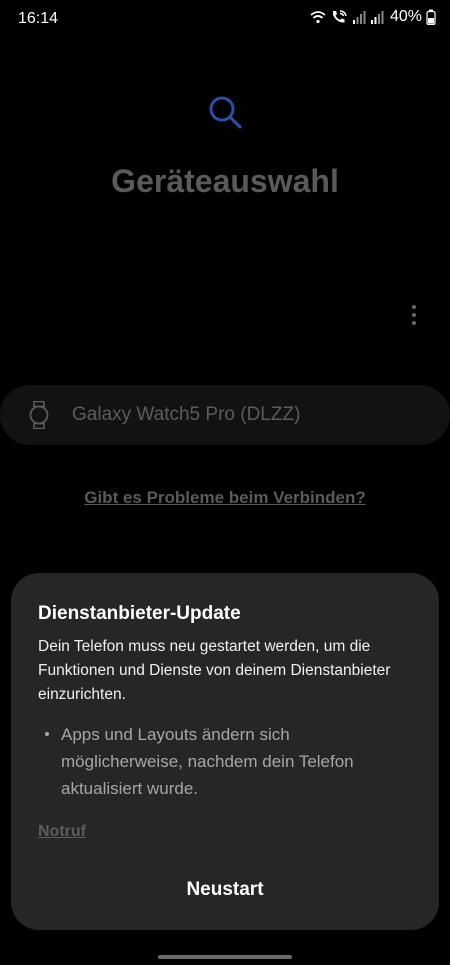  I want to click on watch-icon, so click(39, 415).